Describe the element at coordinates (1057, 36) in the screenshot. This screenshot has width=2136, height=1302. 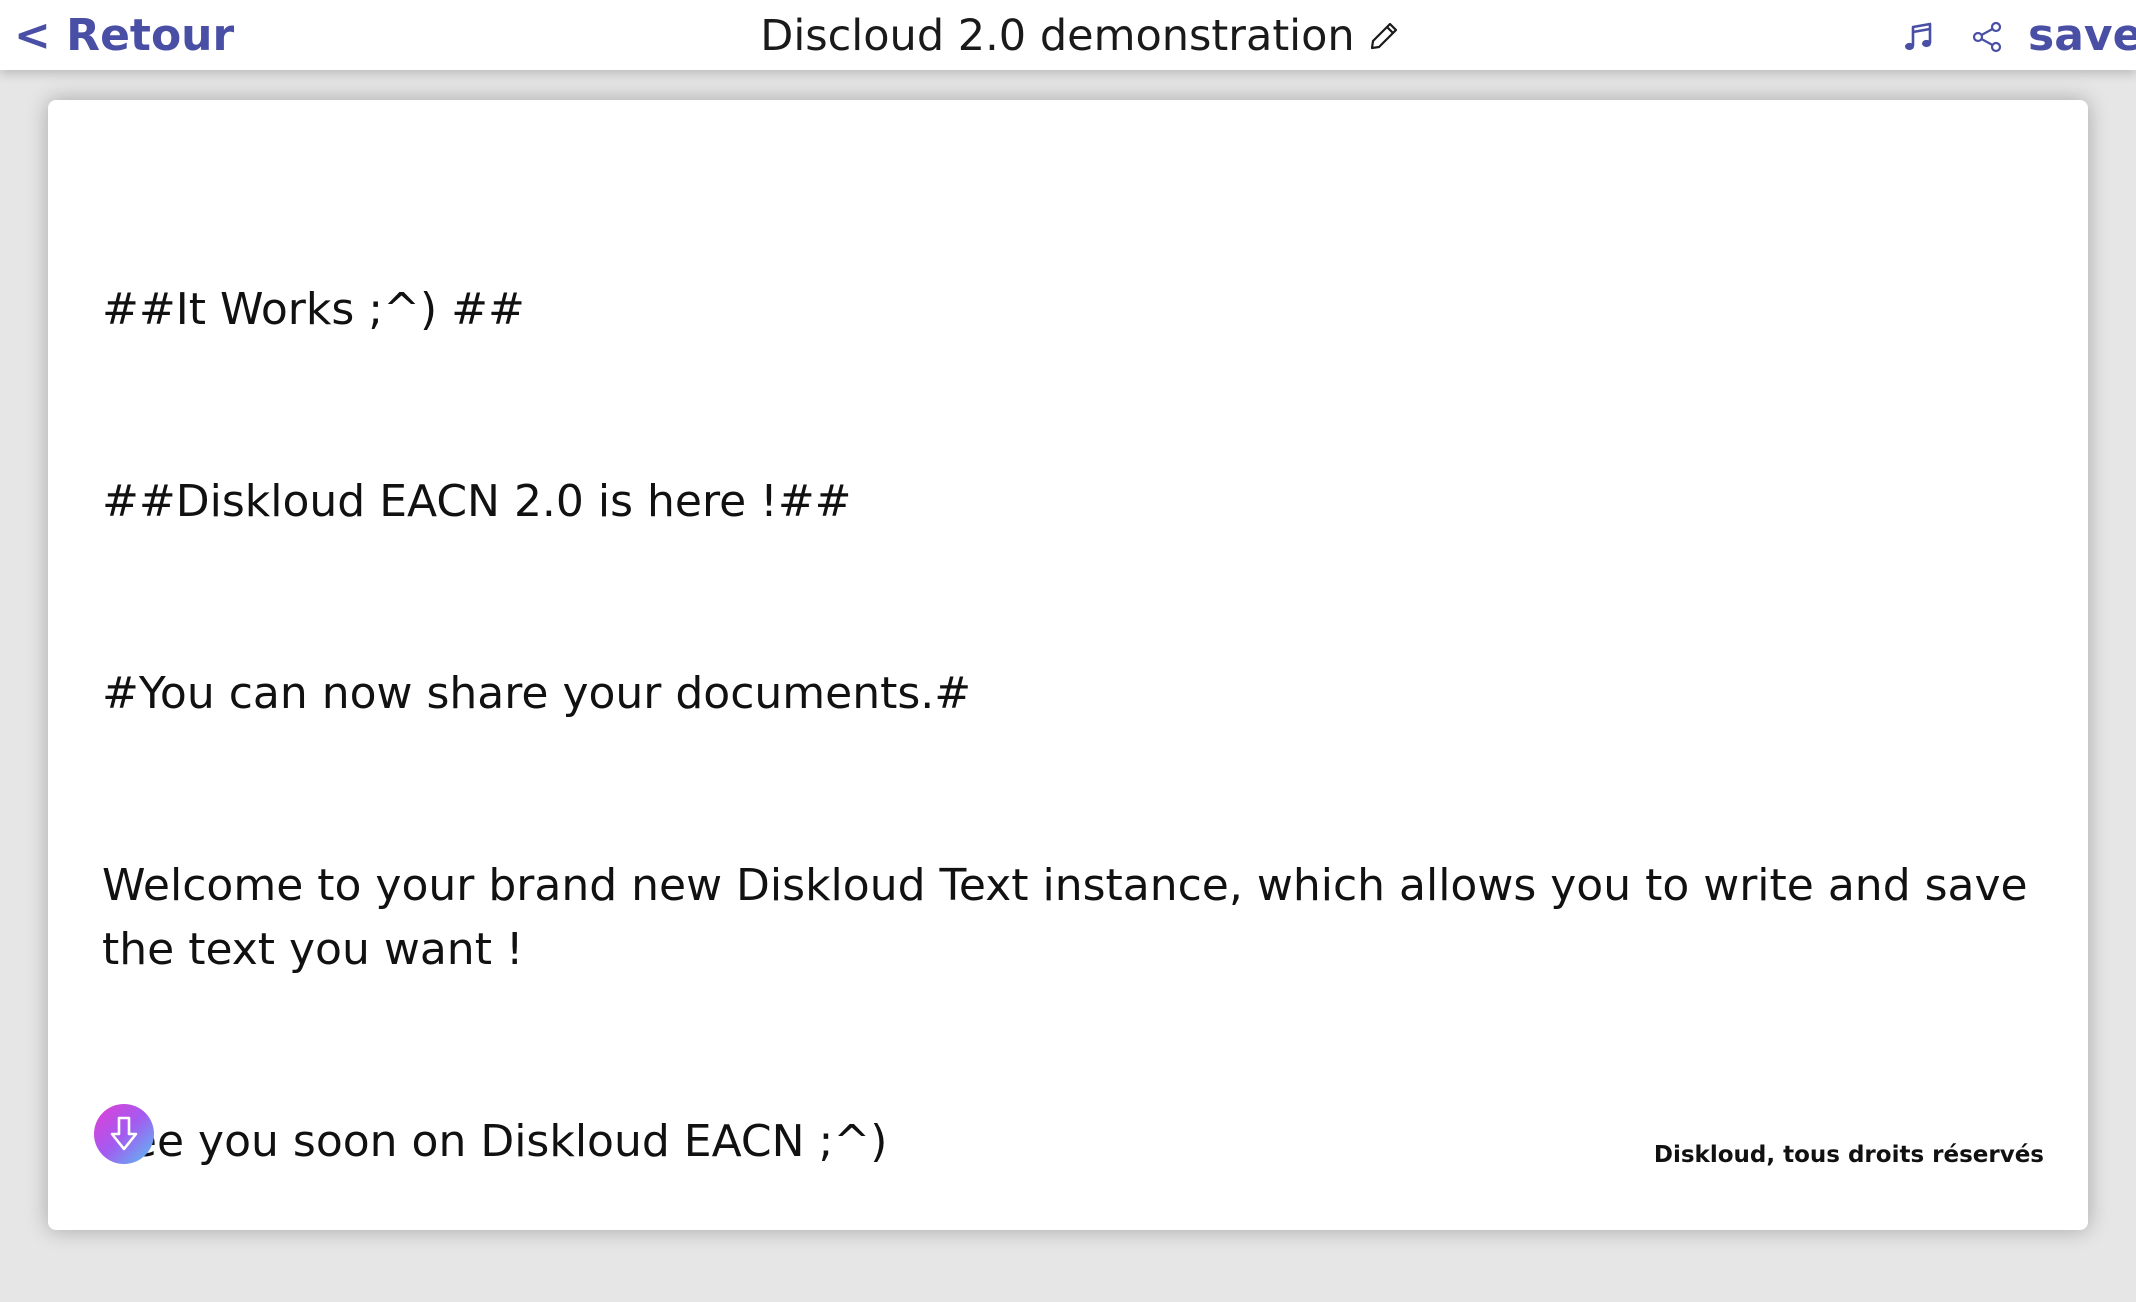
I see `document-title: Discloud 2.0 demonstration` at that location.